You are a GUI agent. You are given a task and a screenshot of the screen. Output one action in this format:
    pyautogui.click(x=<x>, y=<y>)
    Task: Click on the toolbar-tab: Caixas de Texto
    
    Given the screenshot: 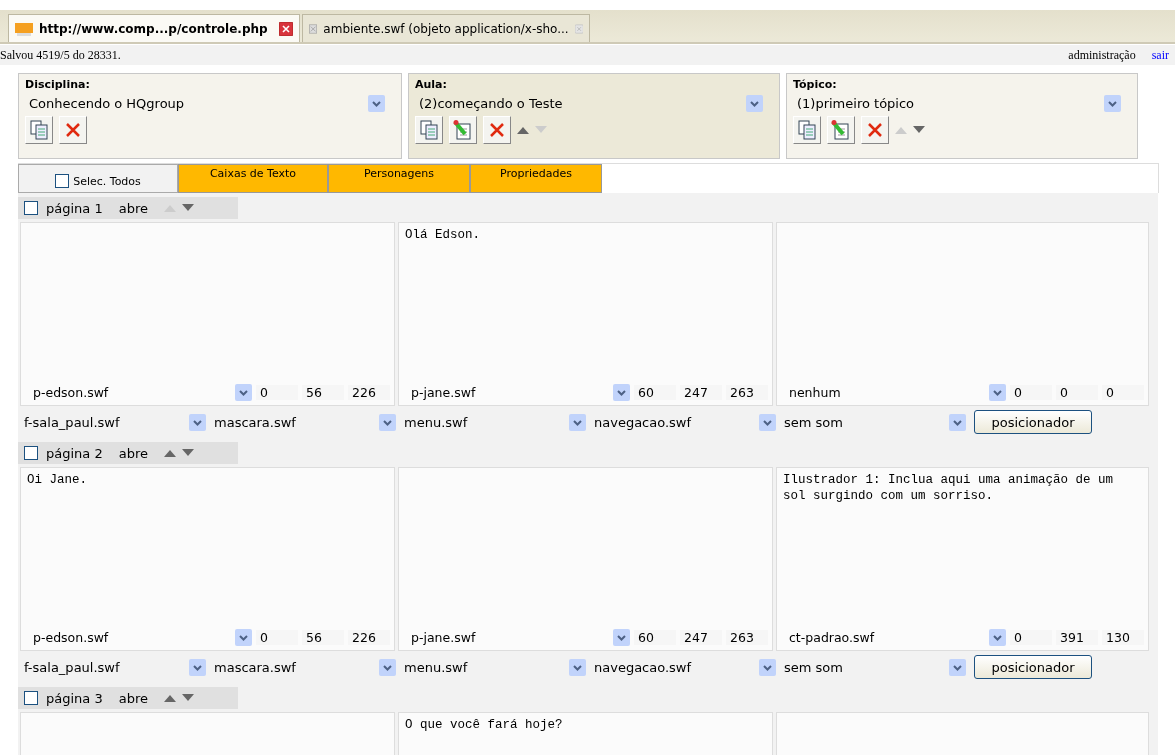 What is the action you would take?
    pyautogui.click(x=253, y=178)
    